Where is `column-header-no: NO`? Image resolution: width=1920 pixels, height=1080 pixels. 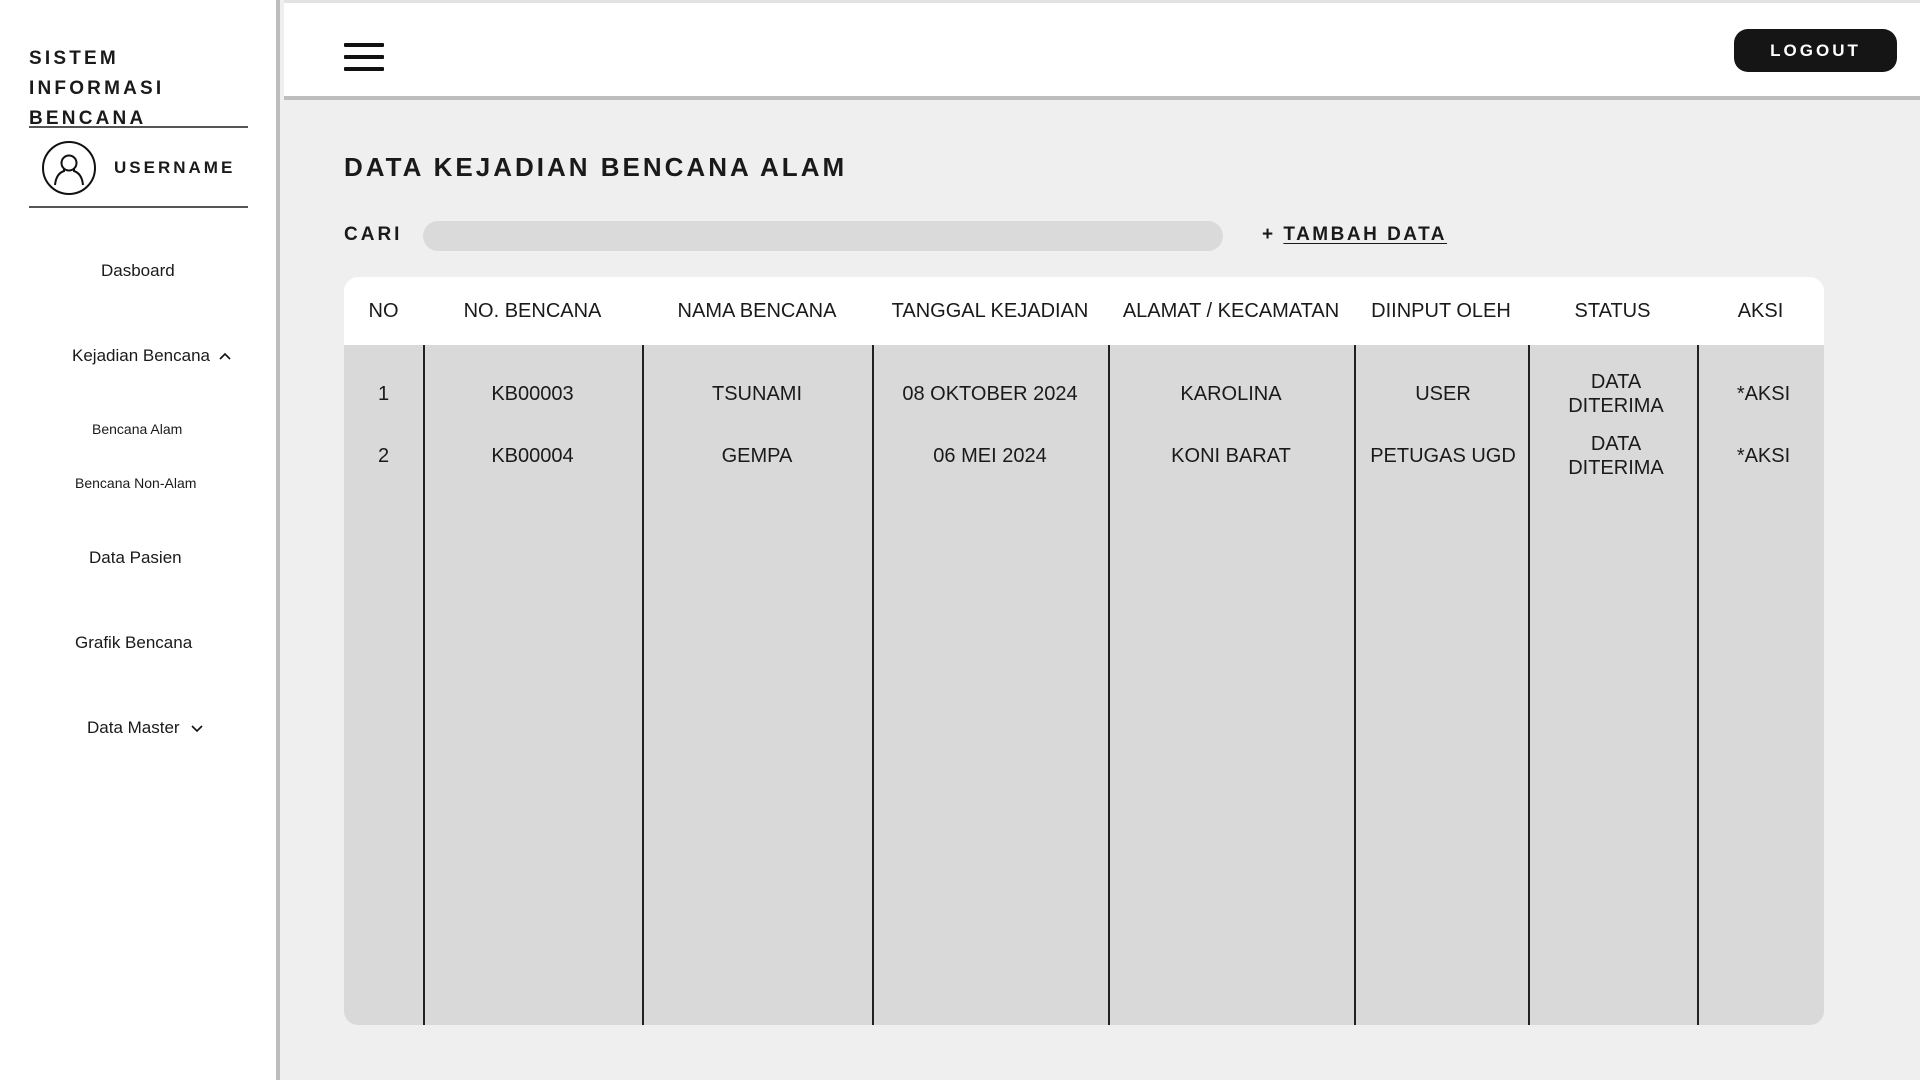
column-header-no: NO is located at coordinates (383, 310).